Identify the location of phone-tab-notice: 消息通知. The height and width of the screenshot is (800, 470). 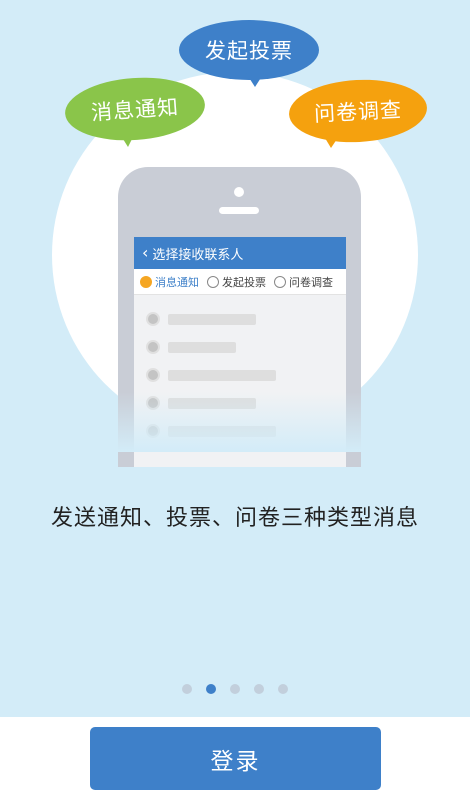
(169, 282).